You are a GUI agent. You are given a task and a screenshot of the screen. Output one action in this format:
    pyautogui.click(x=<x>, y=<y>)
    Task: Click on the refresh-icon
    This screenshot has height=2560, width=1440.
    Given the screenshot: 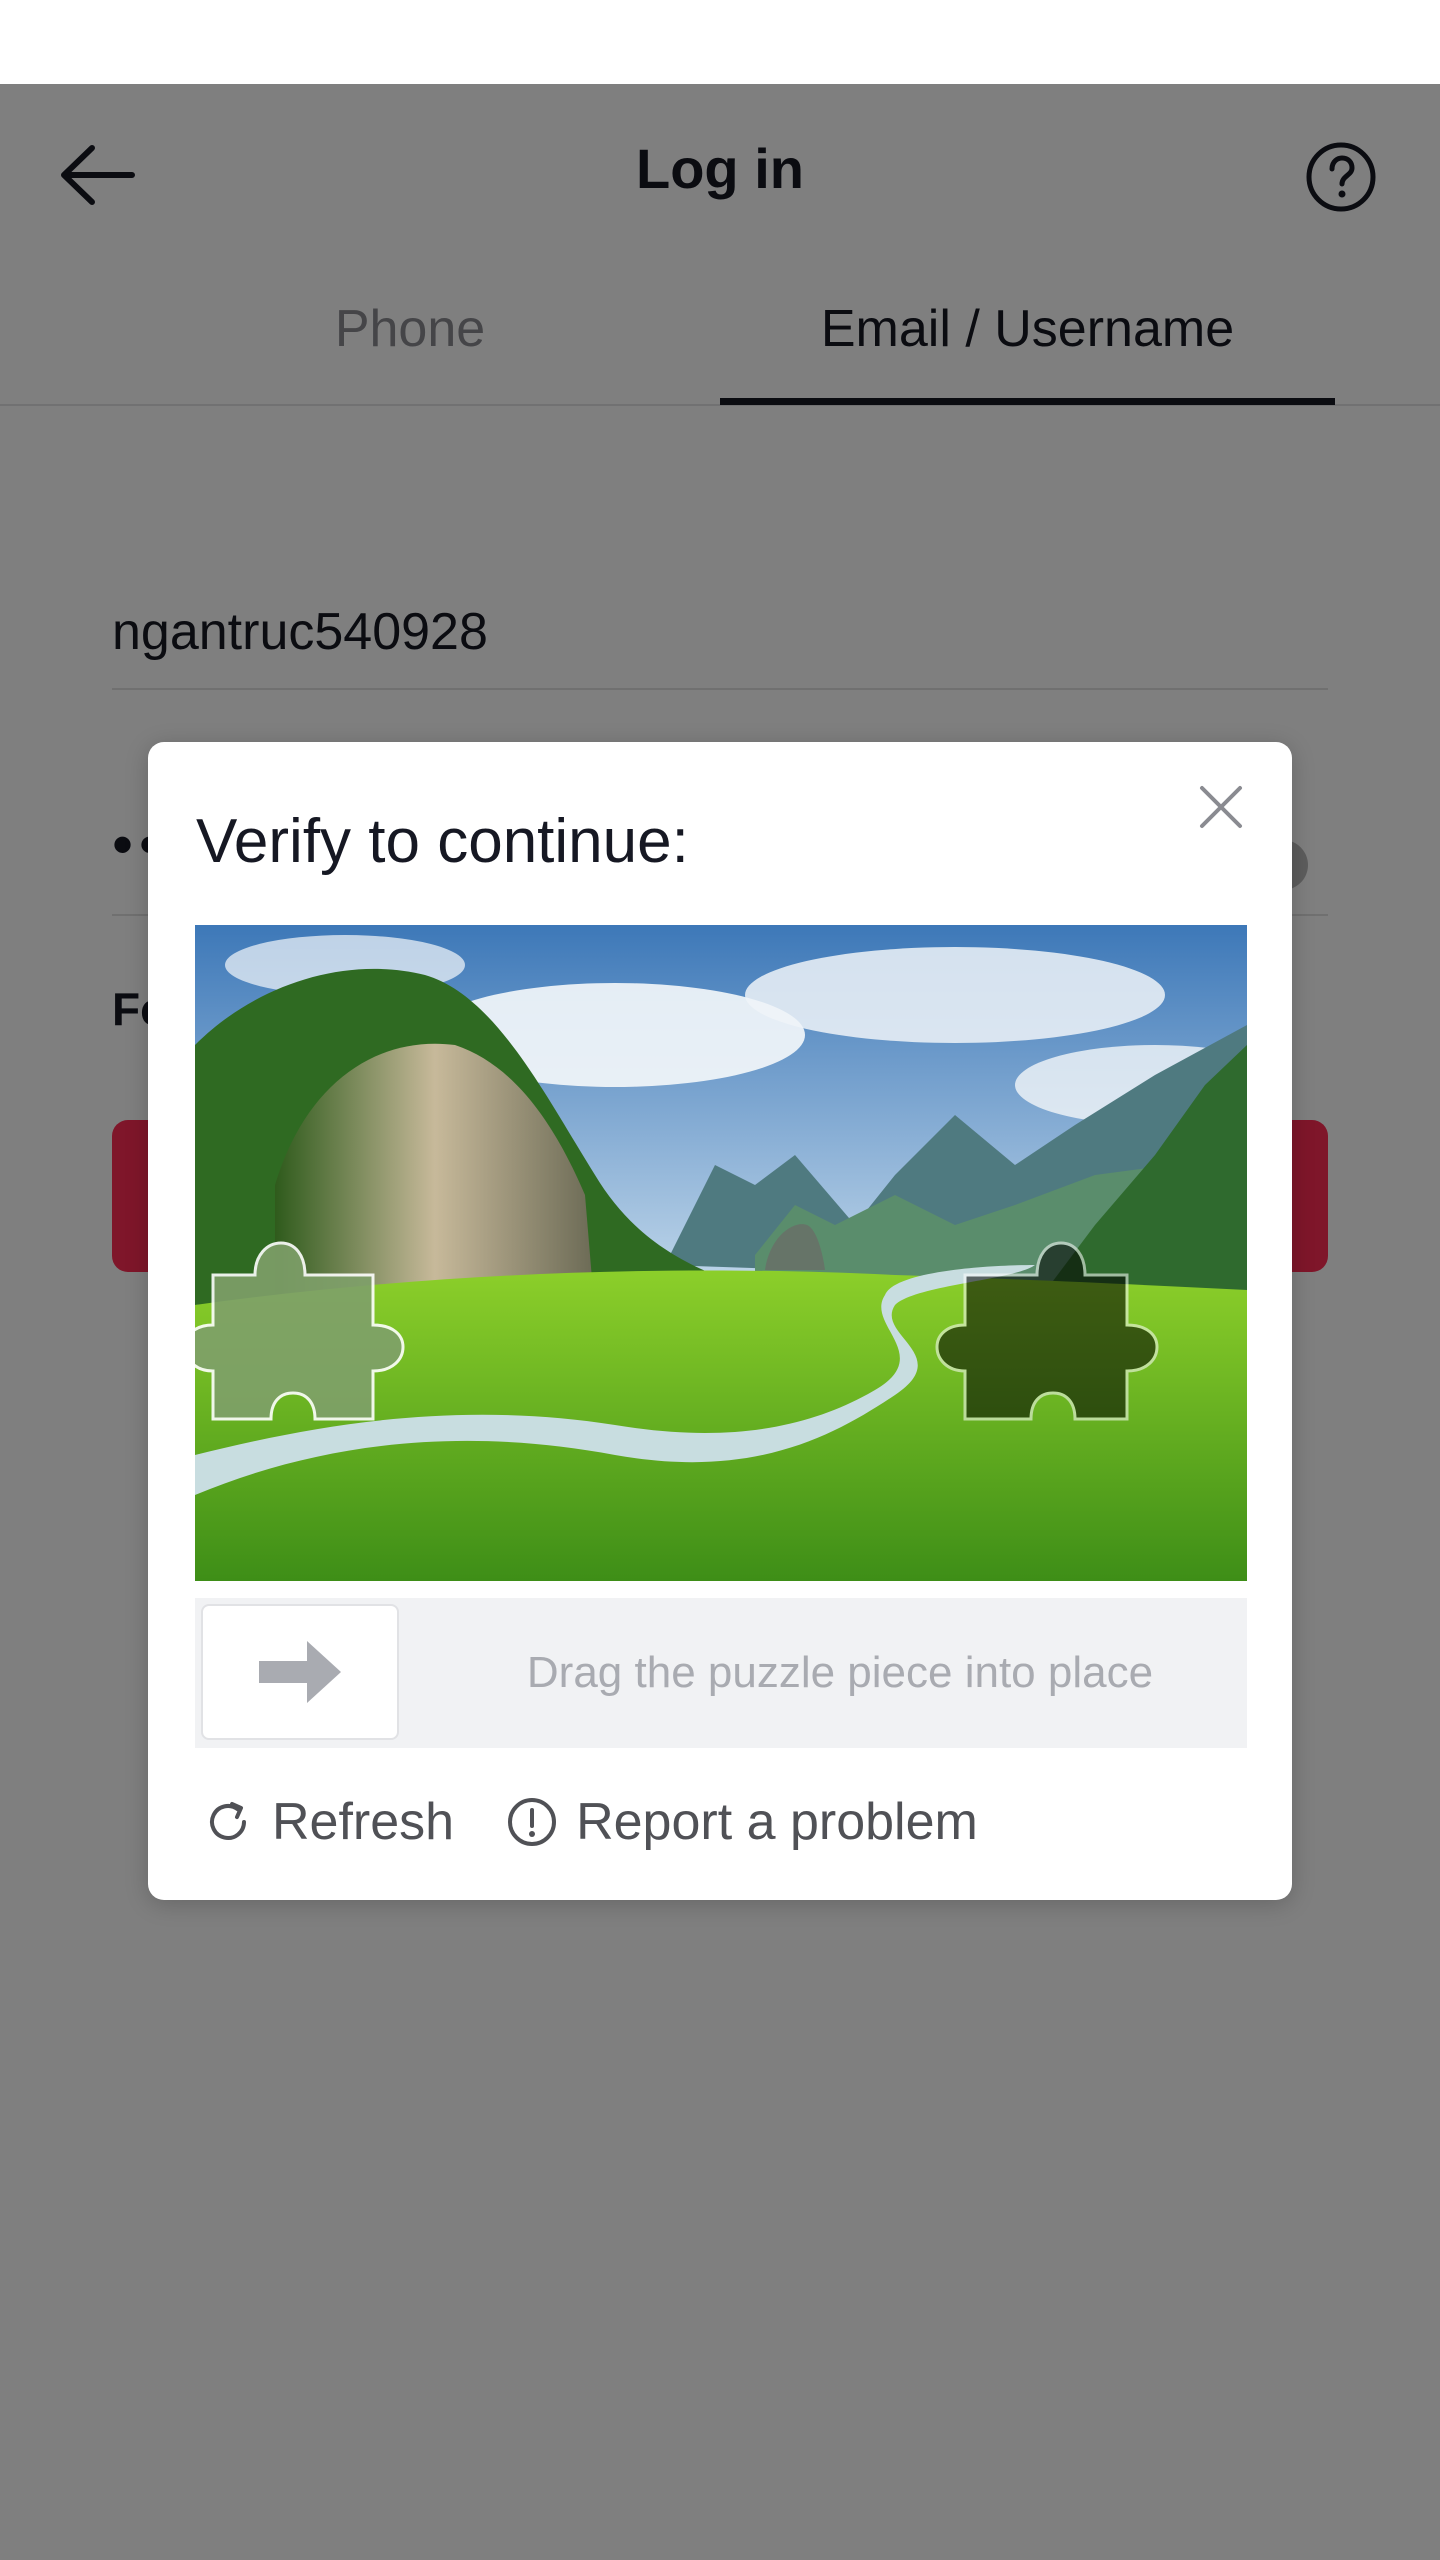 What is the action you would take?
    pyautogui.click(x=228, y=1821)
    